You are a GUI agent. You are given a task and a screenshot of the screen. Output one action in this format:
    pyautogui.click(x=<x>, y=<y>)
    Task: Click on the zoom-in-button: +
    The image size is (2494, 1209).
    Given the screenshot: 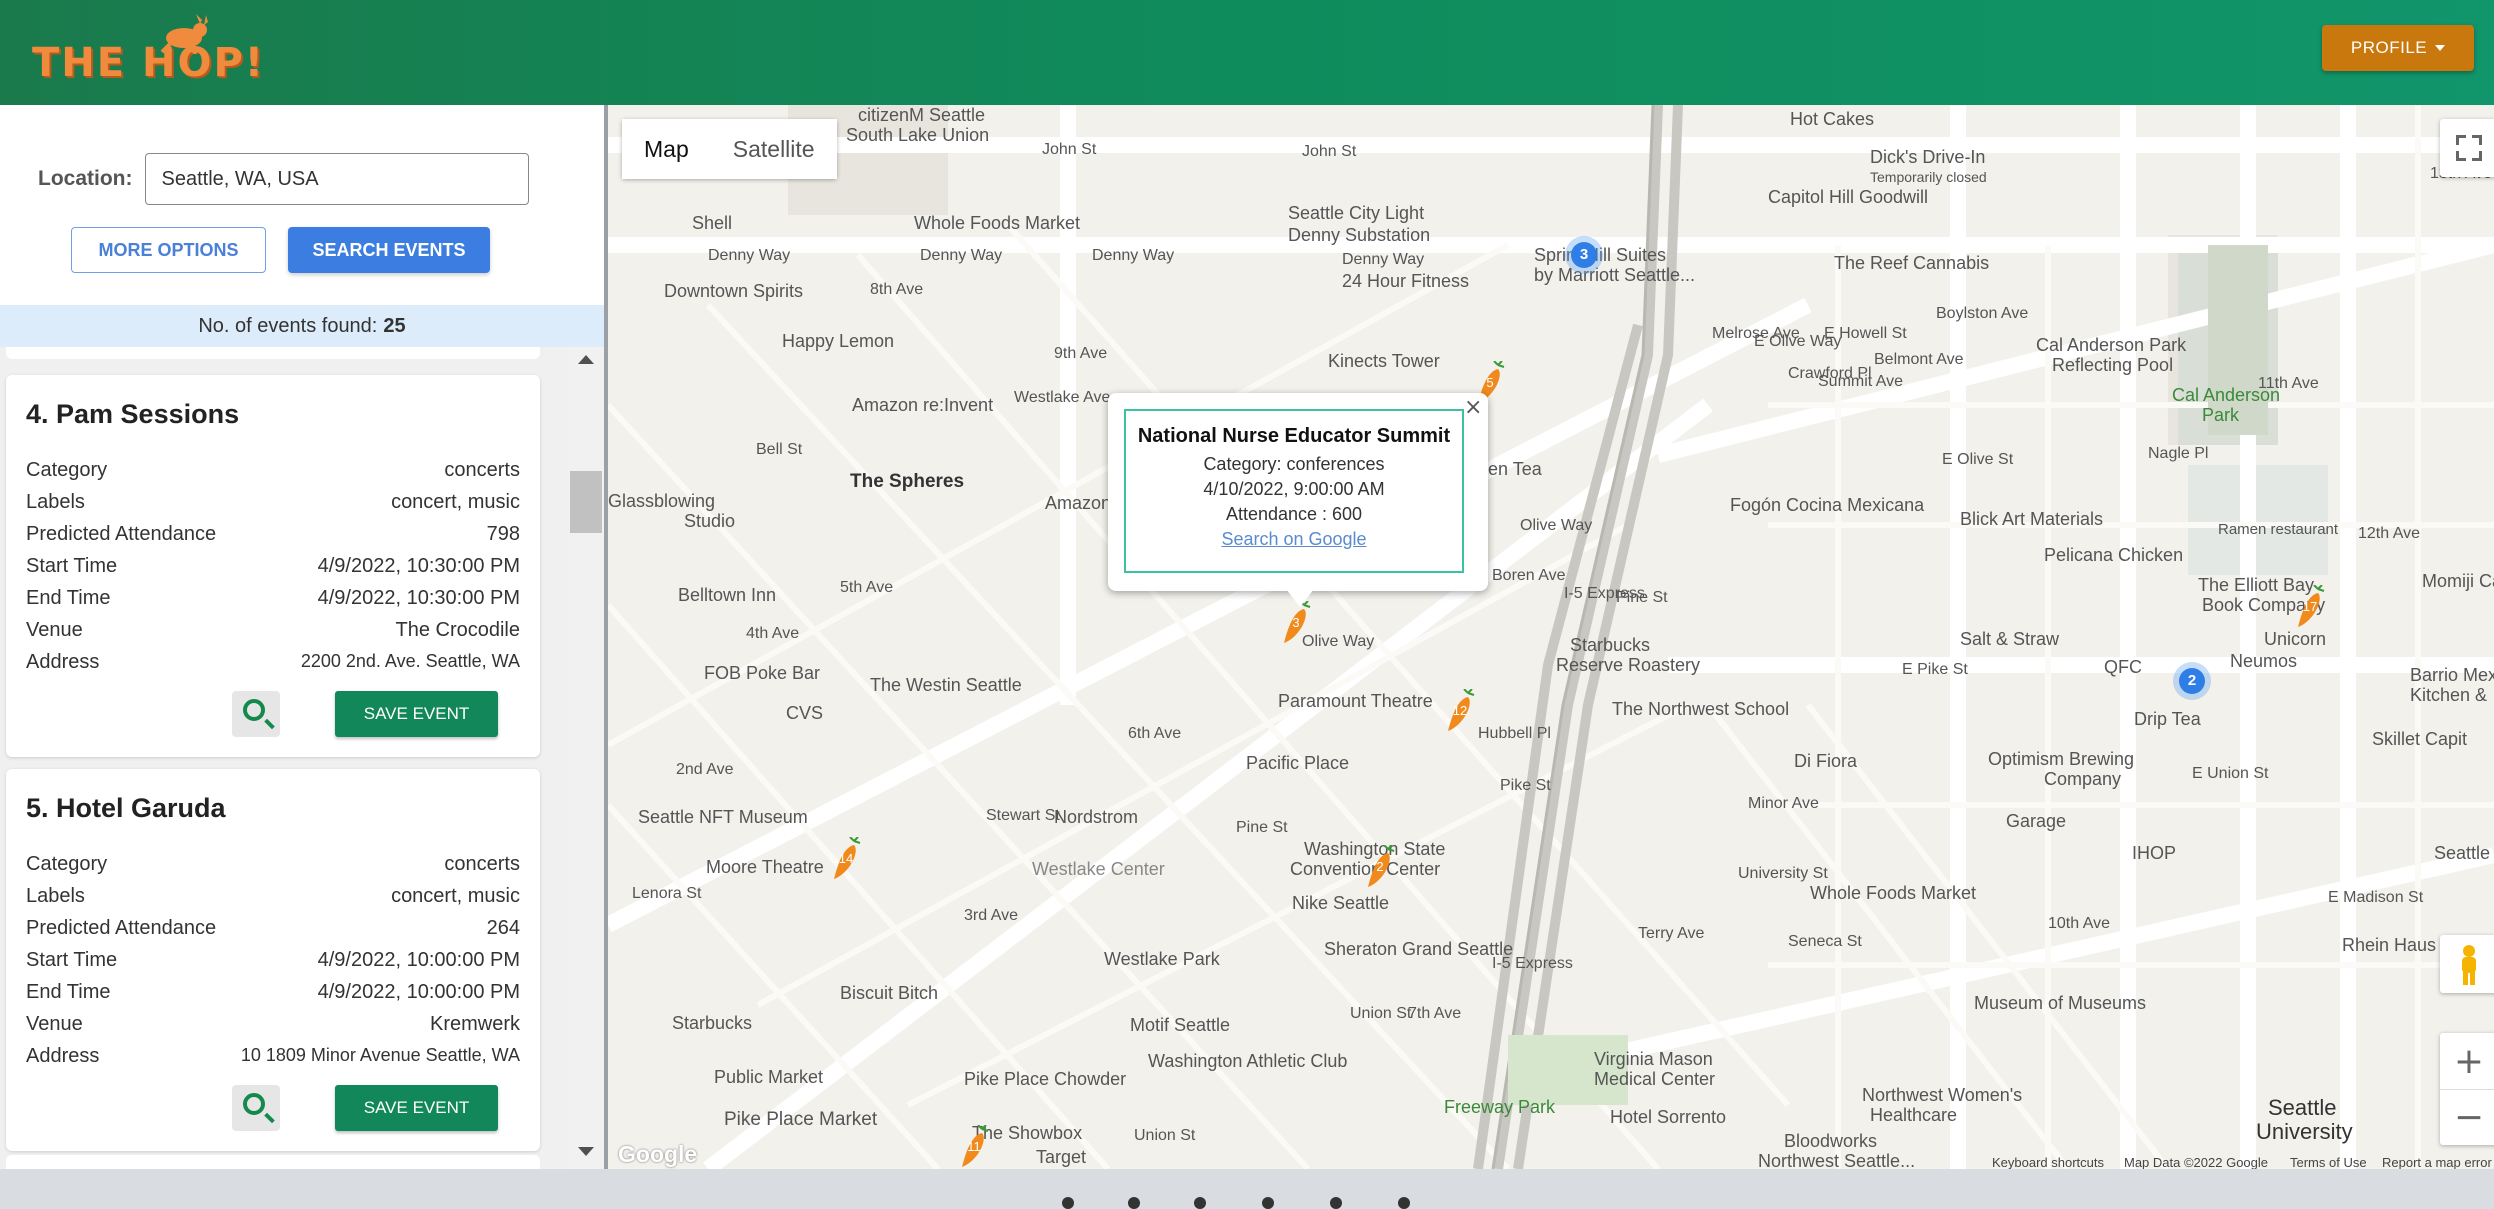 What is the action you would take?
    pyautogui.click(x=2467, y=1061)
    